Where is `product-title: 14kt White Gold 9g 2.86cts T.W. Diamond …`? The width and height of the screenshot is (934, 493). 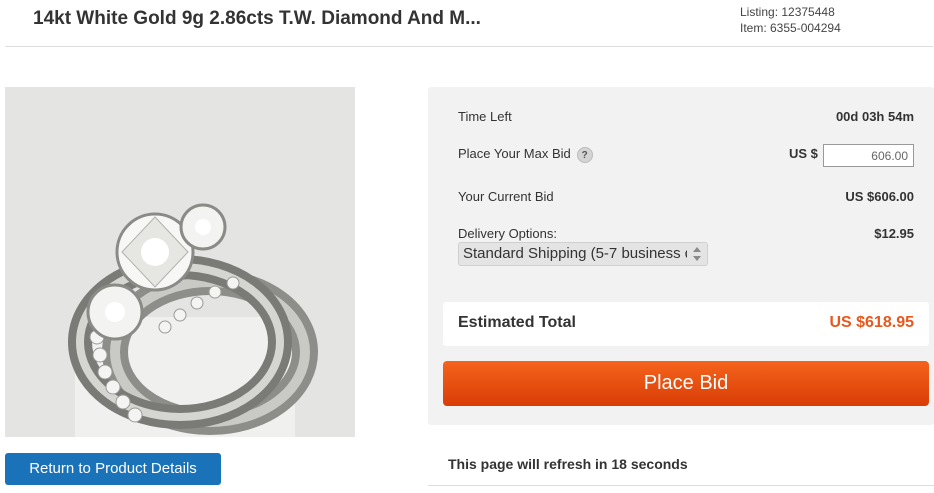 product-title: 14kt White Gold 9g 2.86cts T.W. Diamond … is located at coordinates (257, 18).